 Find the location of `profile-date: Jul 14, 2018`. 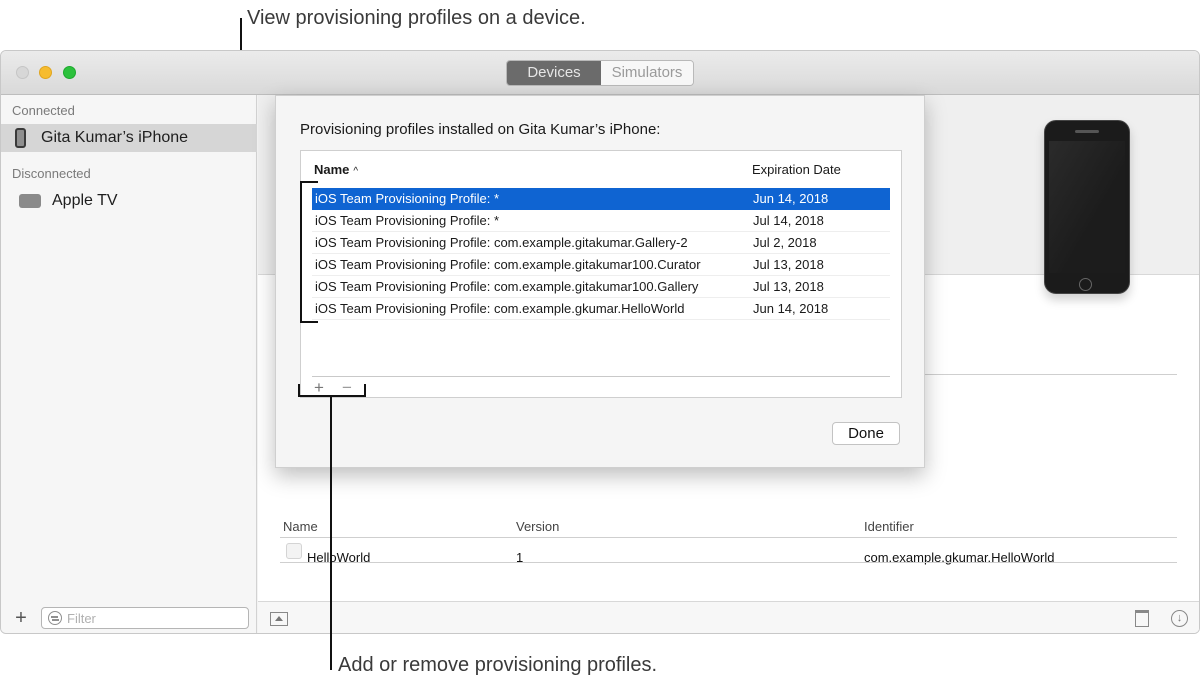

profile-date: Jul 14, 2018 is located at coordinates (788, 220).